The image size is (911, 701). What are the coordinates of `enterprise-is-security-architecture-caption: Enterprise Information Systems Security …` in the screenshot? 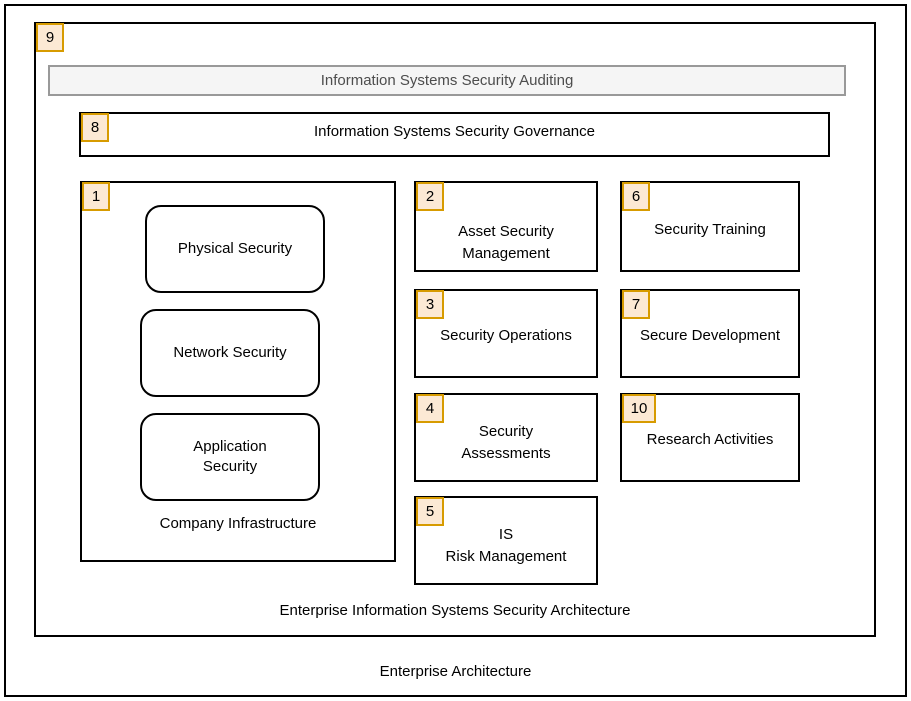 It's located at (455, 610).